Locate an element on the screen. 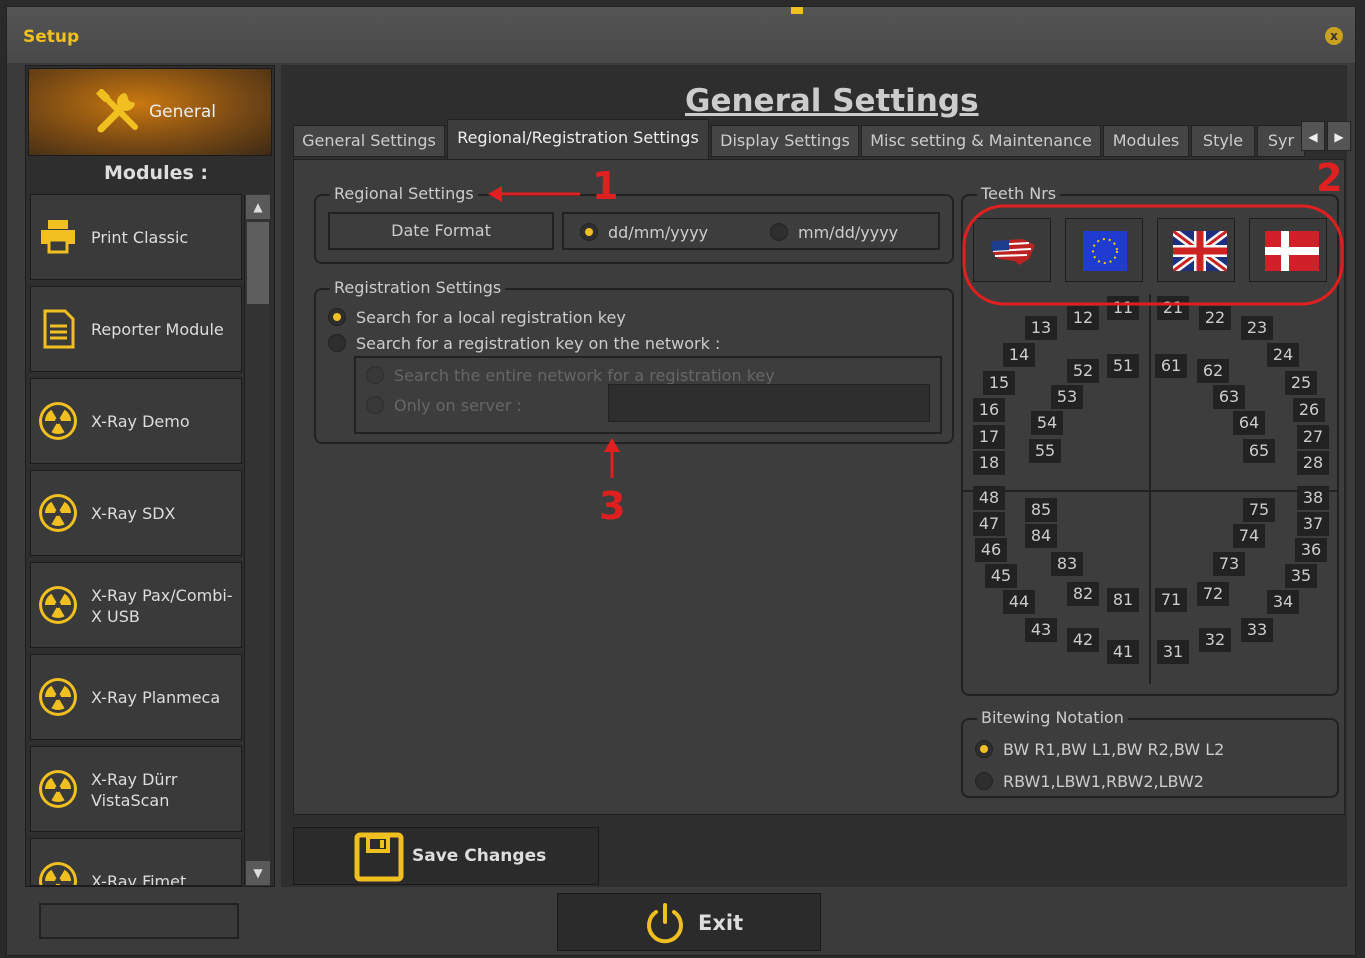 Image resolution: width=1365 pixels, height=958 pixels. scroll-up-button: ▲ is located at coordinates (258, 207).